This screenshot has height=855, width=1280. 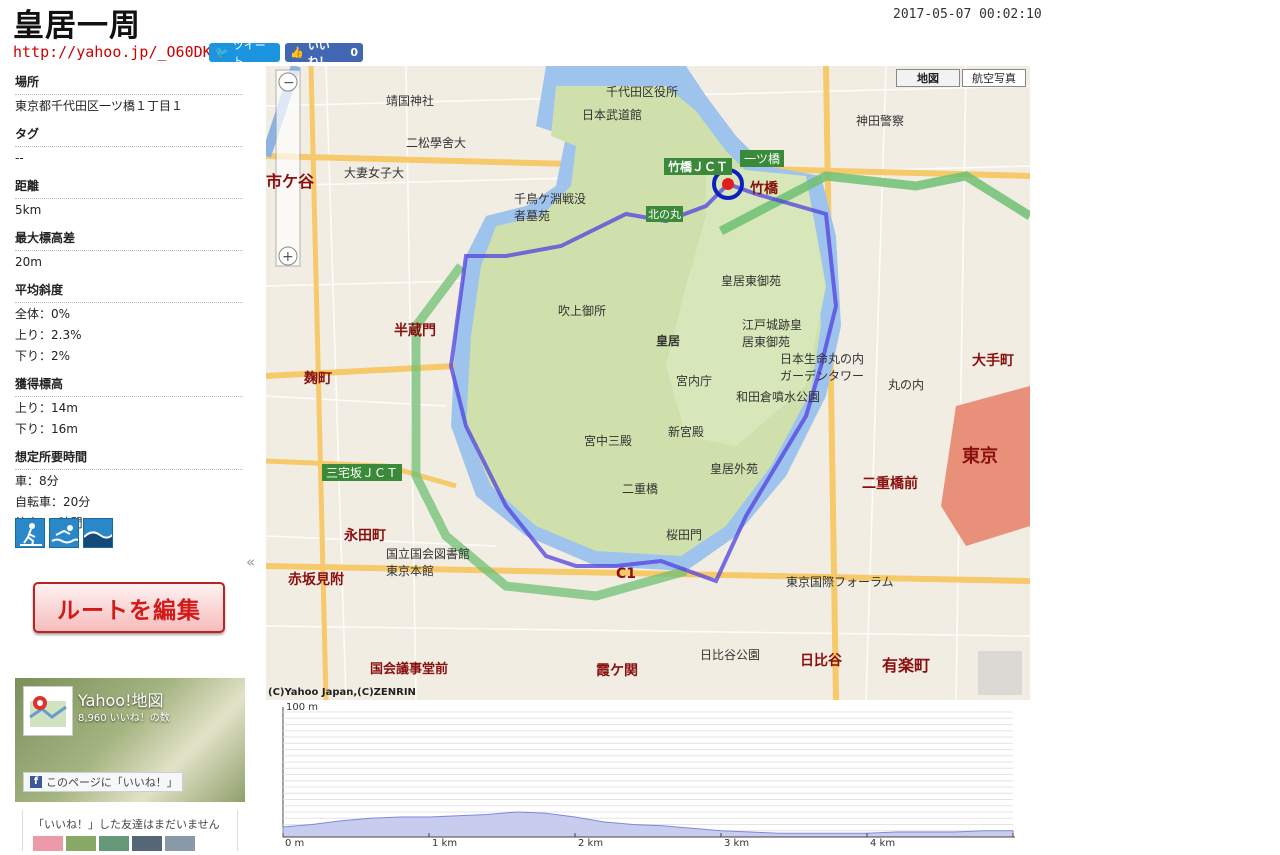 I want to click on facebook-like-button: 👍 いいね！ 0, so click(x=324, y=53).